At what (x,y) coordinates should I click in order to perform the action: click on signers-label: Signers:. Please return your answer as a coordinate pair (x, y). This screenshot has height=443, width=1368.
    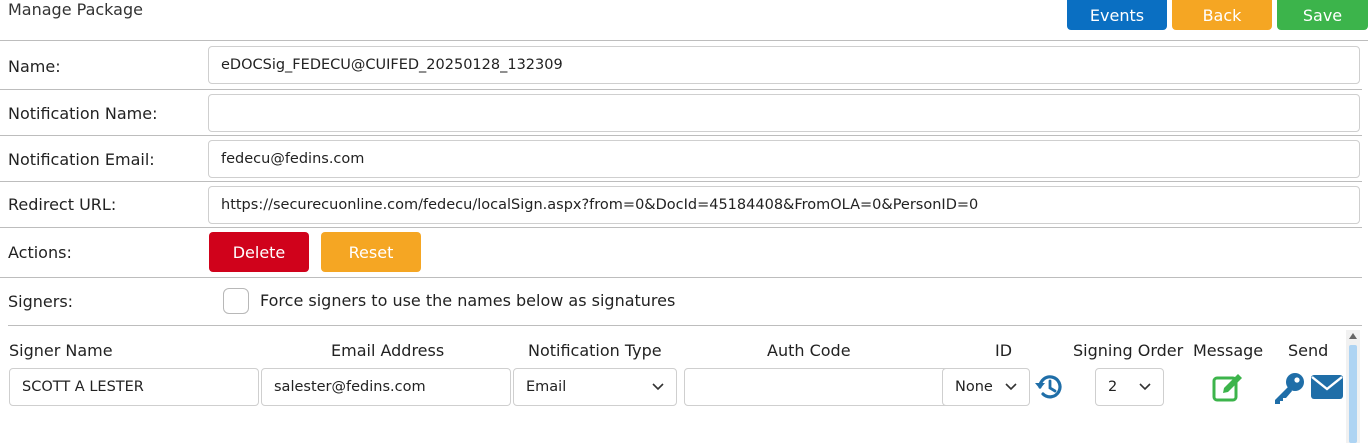
    Looking at the image, I should click on (41, 301).